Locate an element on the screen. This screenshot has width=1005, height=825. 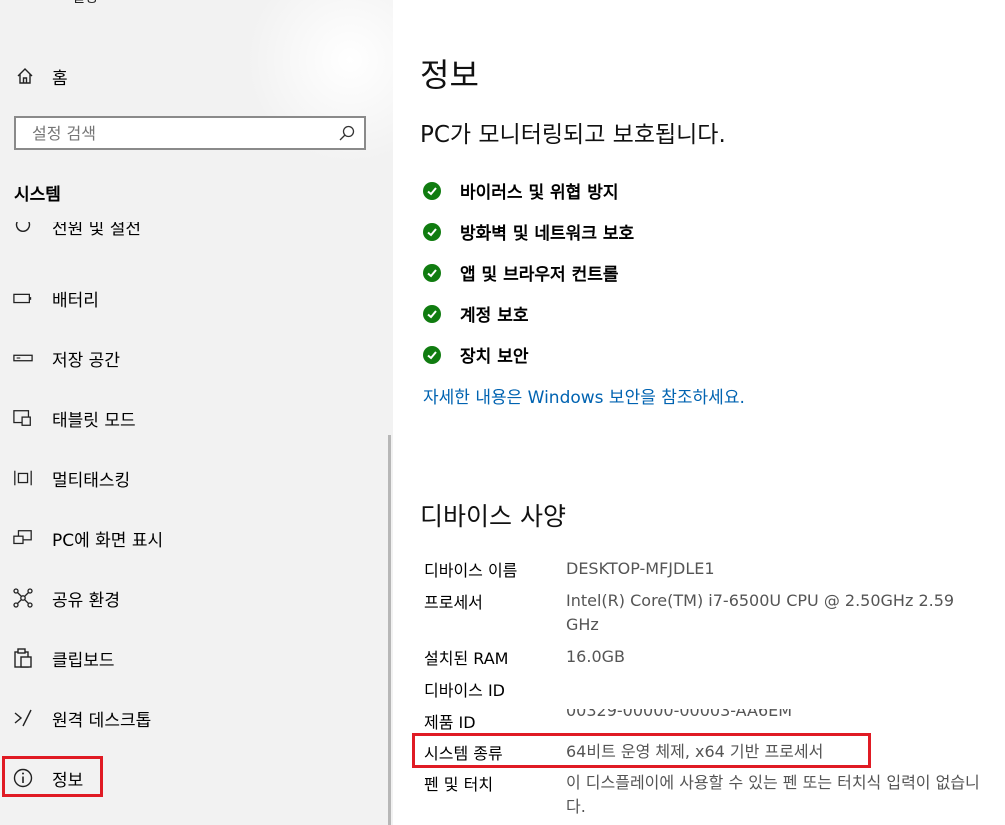
nav-item-share: 공유 환경 is located at coordinates (193, 598).